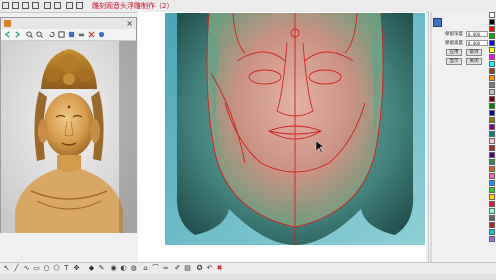  What do you see at coordinates (248, 277) in the screenshot?
I see `status-bar` at bounding box center [248, 277].